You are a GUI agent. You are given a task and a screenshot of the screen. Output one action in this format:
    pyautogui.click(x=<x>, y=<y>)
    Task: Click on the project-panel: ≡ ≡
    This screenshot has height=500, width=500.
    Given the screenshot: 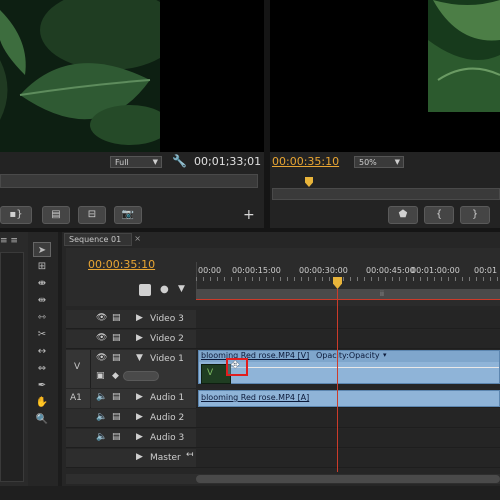 What is the action you would take?
    pyautogui.click(x=14, y=366)
    